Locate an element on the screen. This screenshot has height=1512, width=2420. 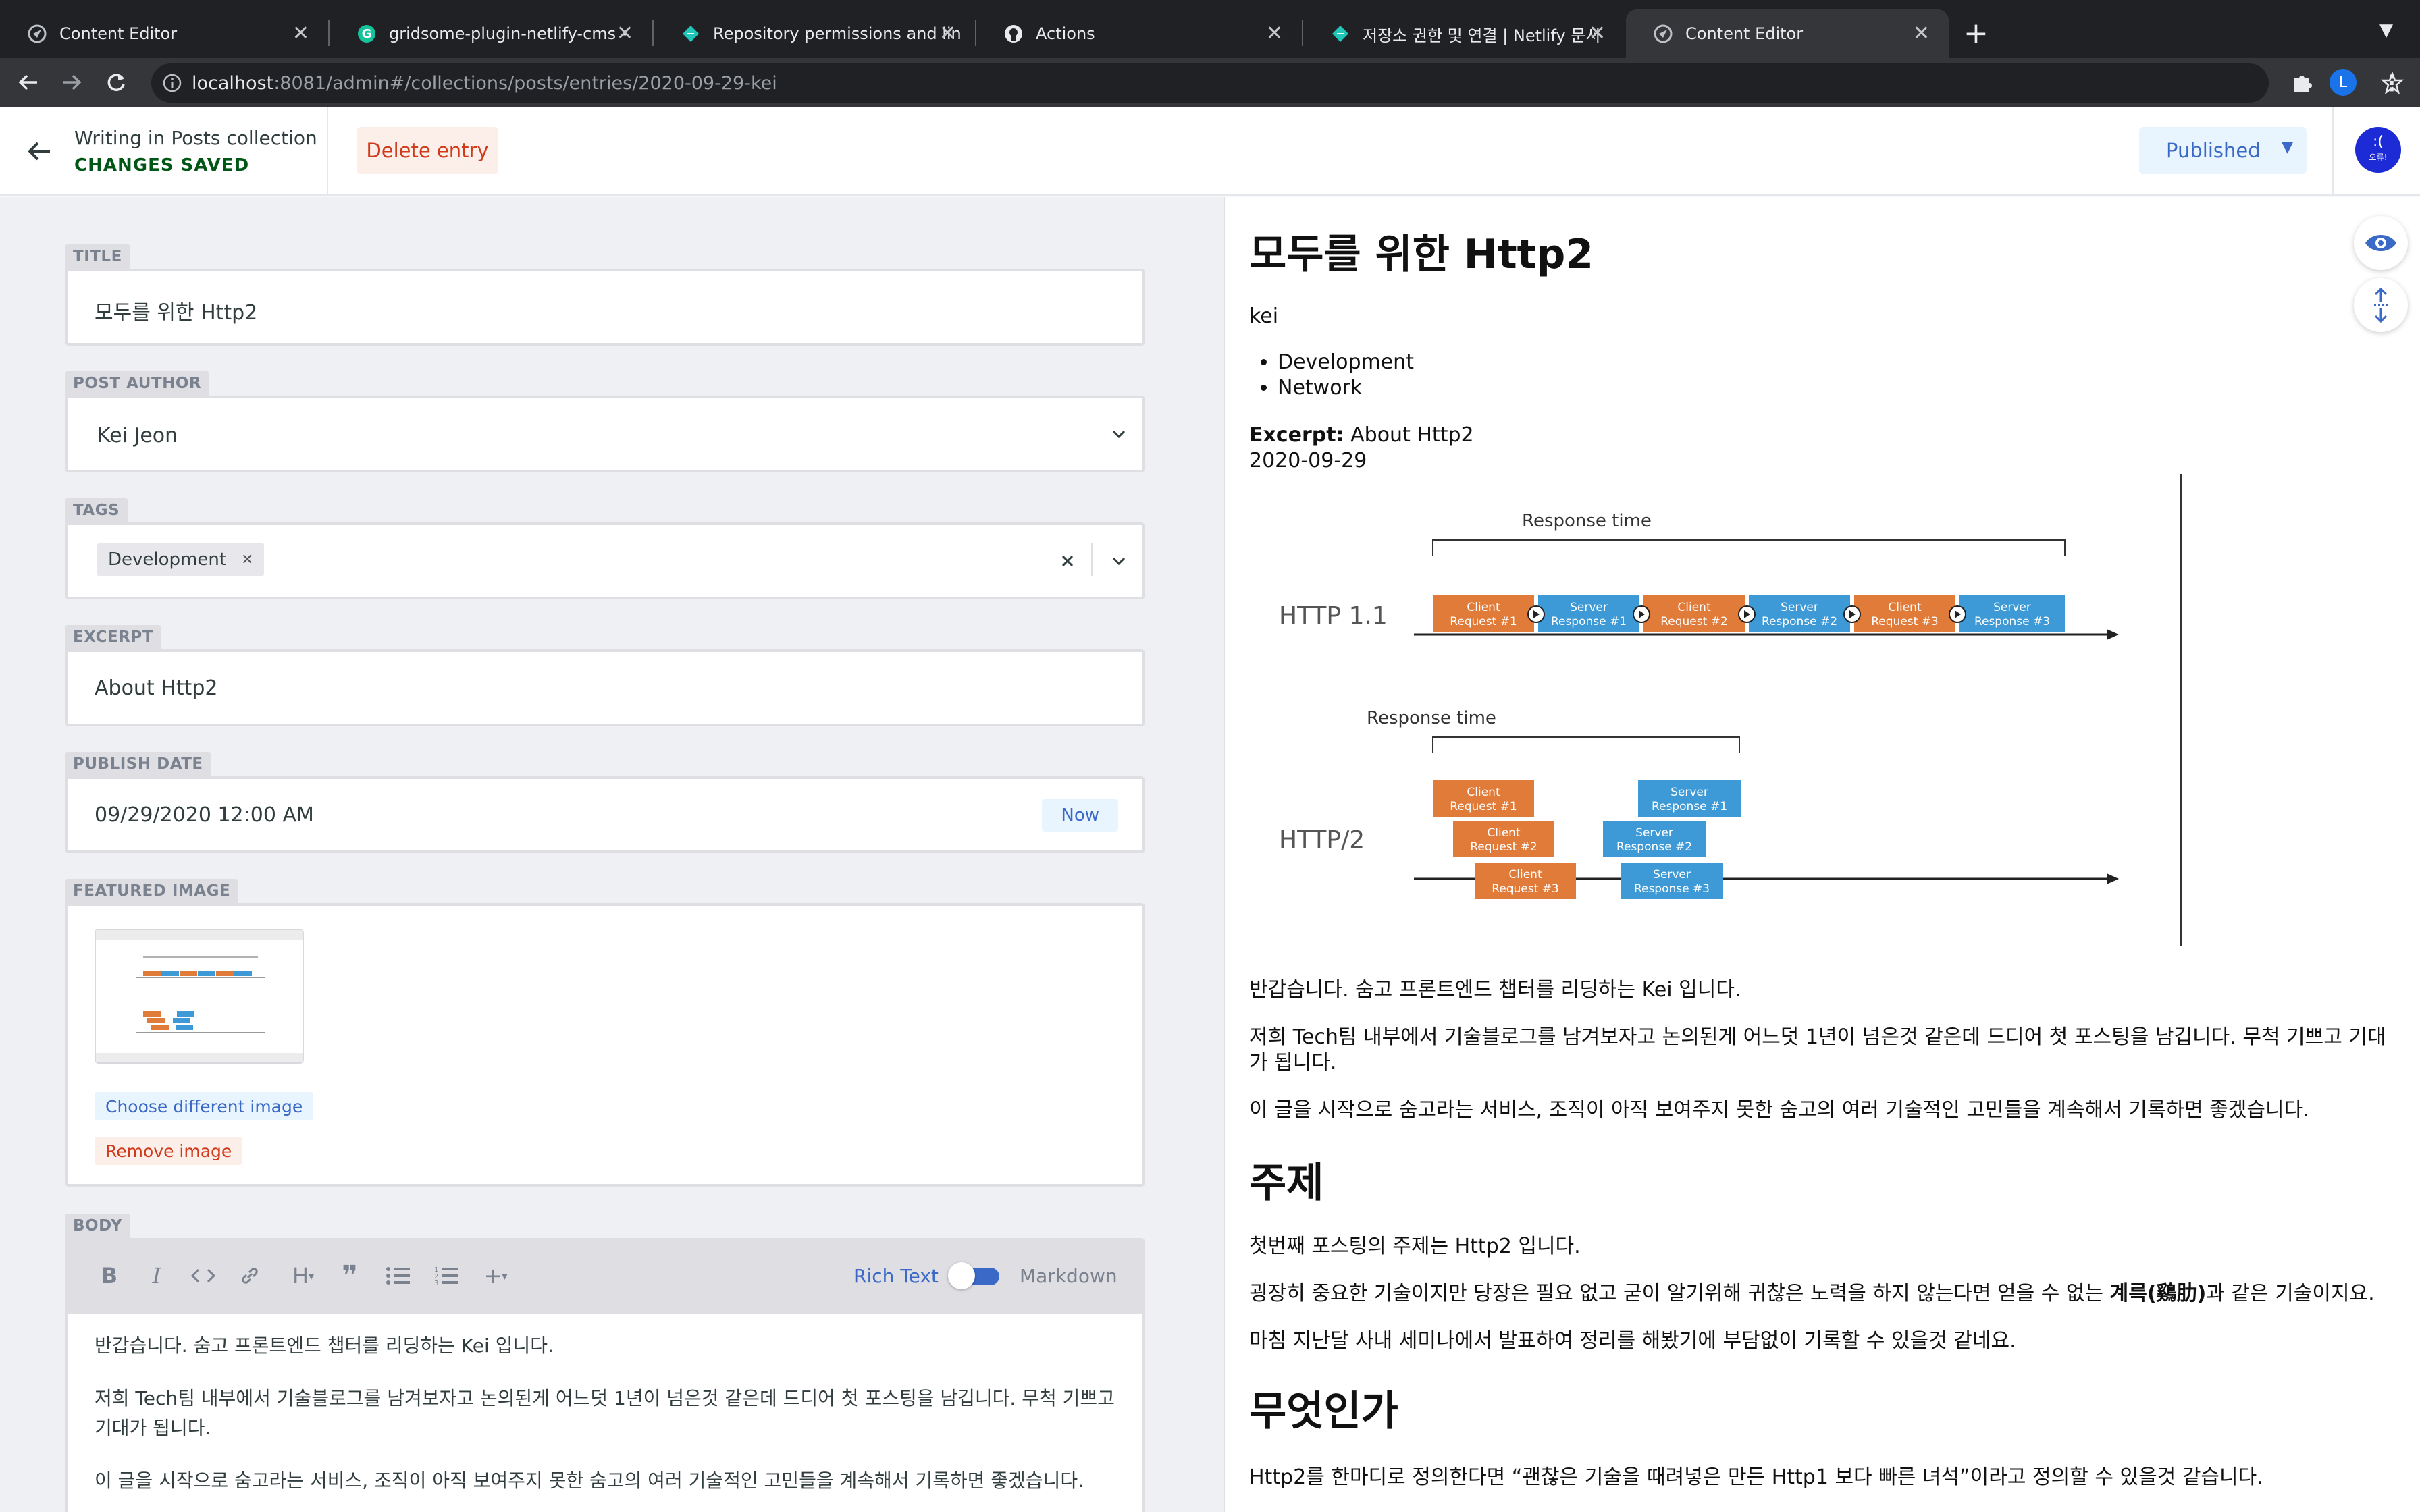
bar-label: Response #3 is located at coordinates (1672, 889).